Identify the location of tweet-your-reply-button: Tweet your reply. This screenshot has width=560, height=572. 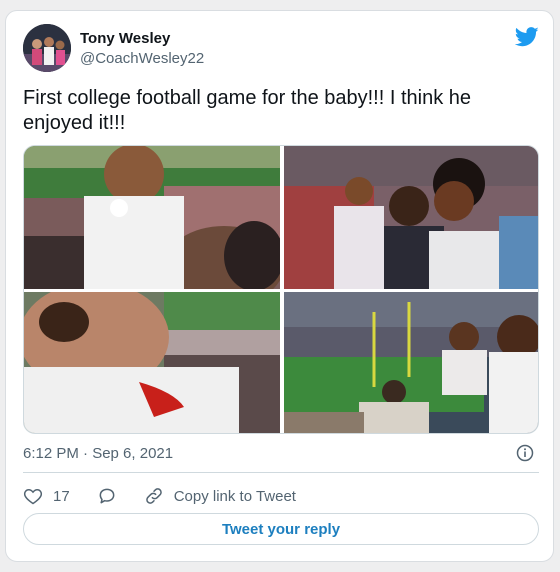
(281, 529).